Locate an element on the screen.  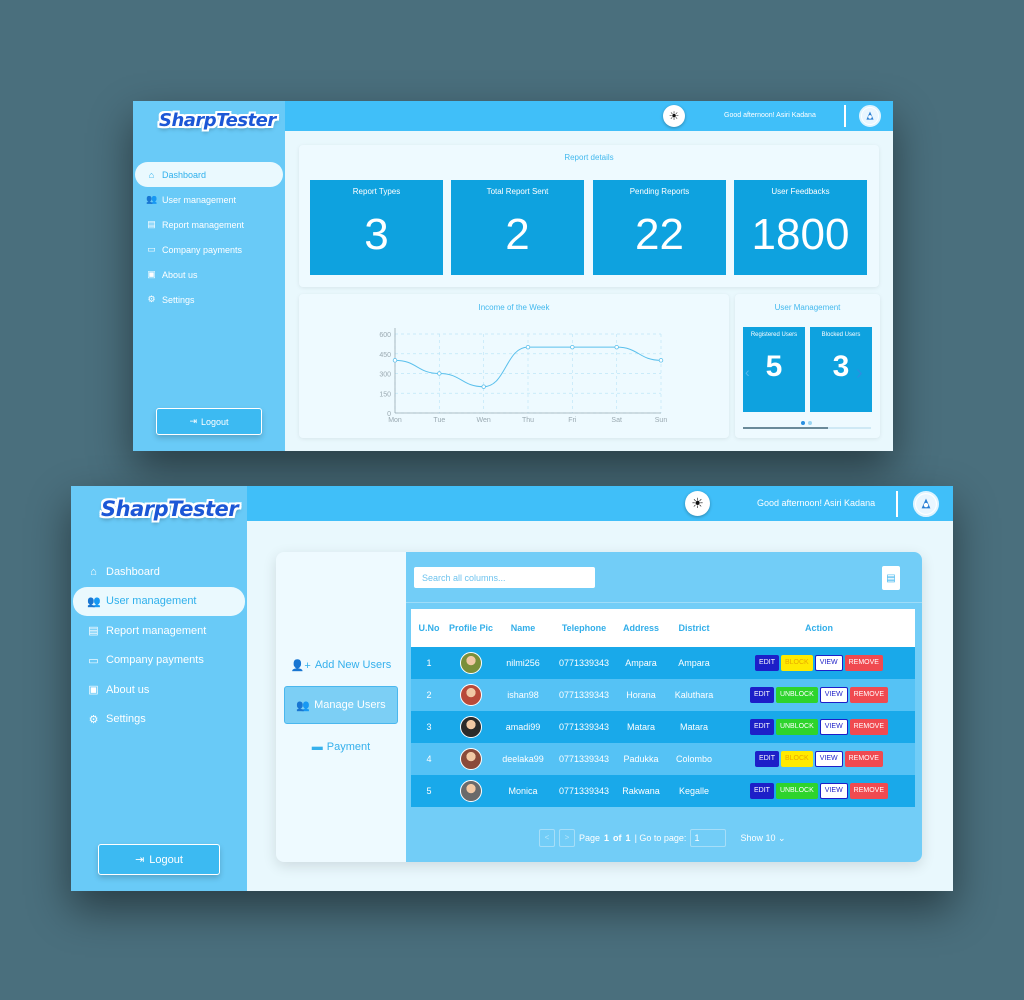
stat-pending-reports: Pending Reports 22 is located at coordinates (659, 227).